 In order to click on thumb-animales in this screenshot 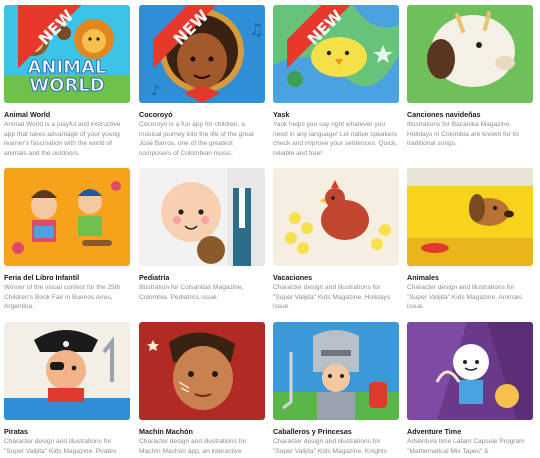, I will do `click(470, 217)`.